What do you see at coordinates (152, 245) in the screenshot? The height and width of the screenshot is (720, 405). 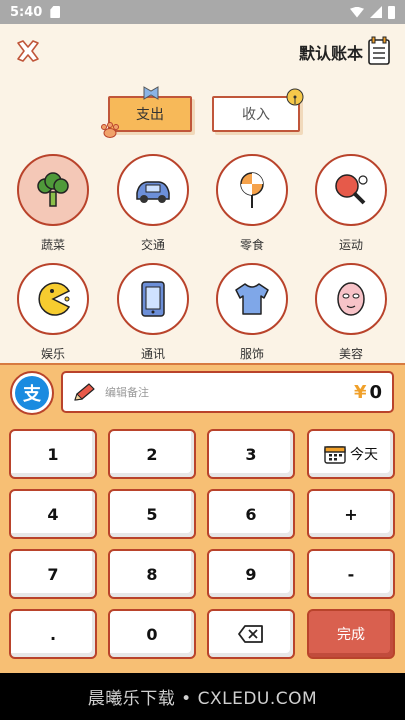 I see `category-label: 交通` at bounding box center [152, 245].